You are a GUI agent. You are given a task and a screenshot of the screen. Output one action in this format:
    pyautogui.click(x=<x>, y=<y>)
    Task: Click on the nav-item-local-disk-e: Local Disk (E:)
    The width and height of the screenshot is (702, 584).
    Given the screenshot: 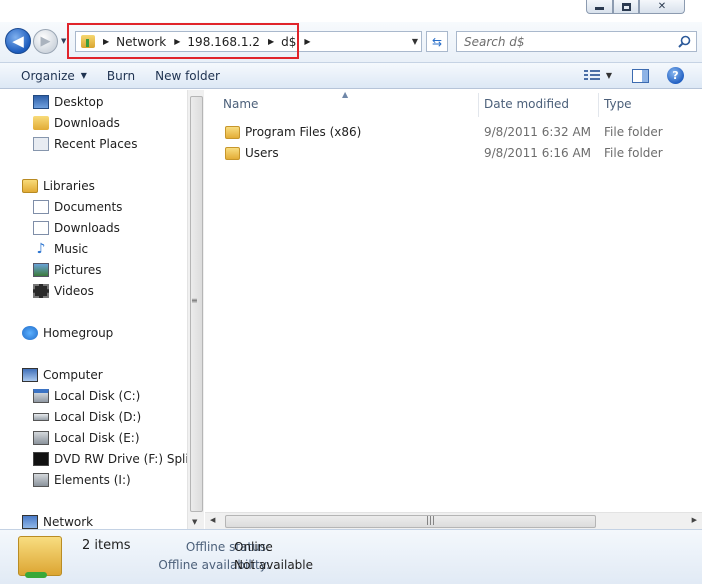 What is the action you would take?
    pyautogui.click(x=86, y=438)
    